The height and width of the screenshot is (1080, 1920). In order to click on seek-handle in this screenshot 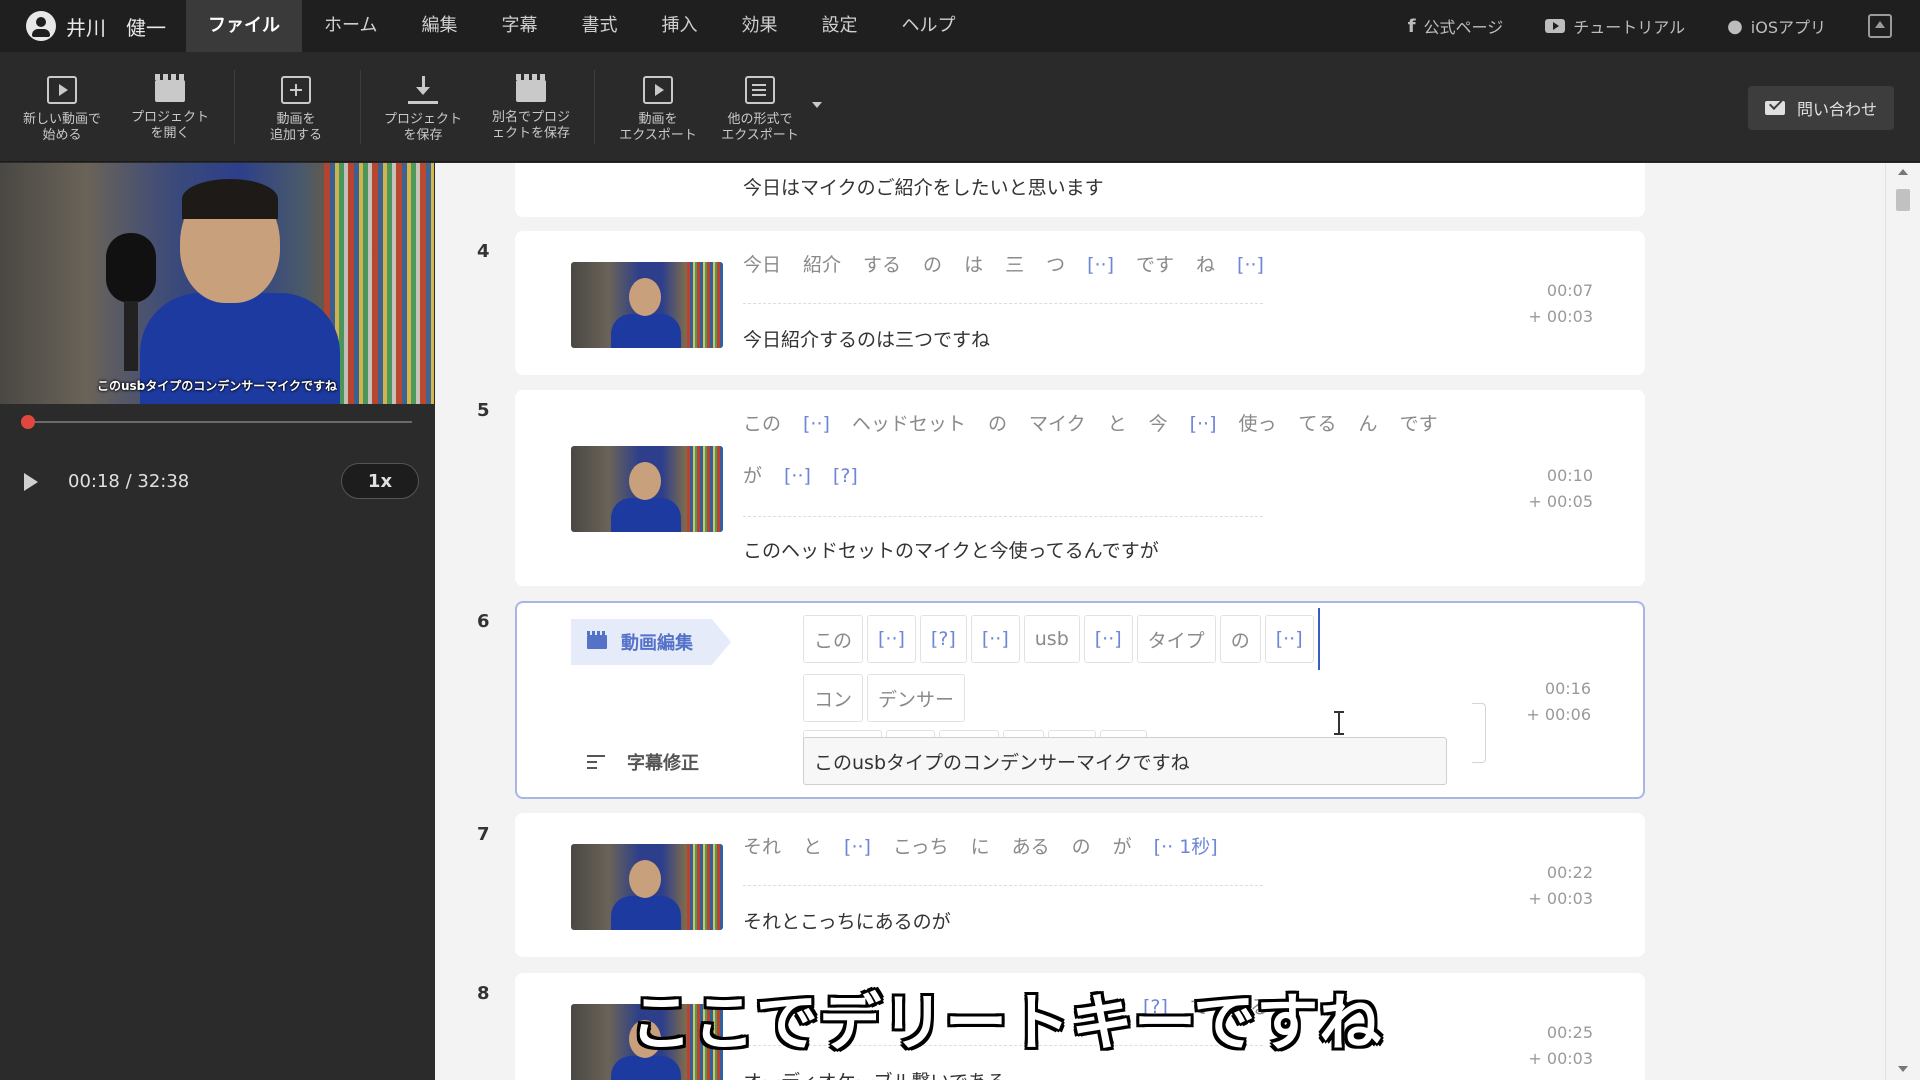, I will do `click(27, 422)`.